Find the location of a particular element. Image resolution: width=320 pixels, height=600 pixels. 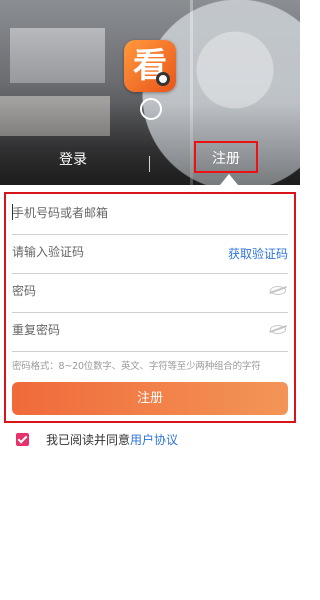

hide-confirm-password-eye-icon is located at coordinates (278, 329).